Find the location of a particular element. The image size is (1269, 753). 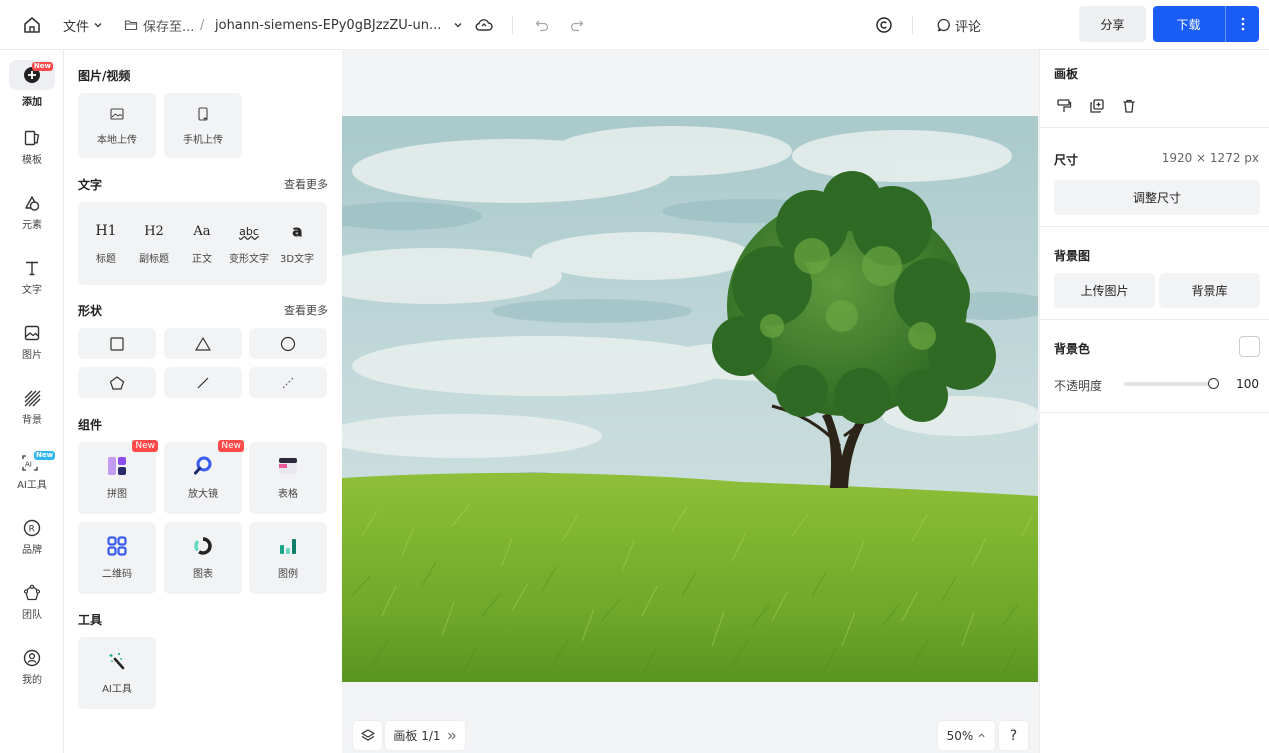

background-image-title: 背景图 is located at coordinates (1072, 256).